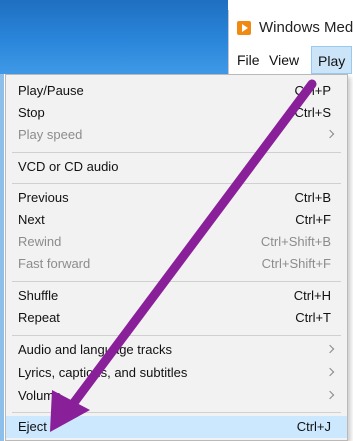 This screenshot has width=353, height=441. What do you see at coordinates (32, 426) in the screenshot?
I see `menu-item-label: Eject` at bounding box center [32, 426].